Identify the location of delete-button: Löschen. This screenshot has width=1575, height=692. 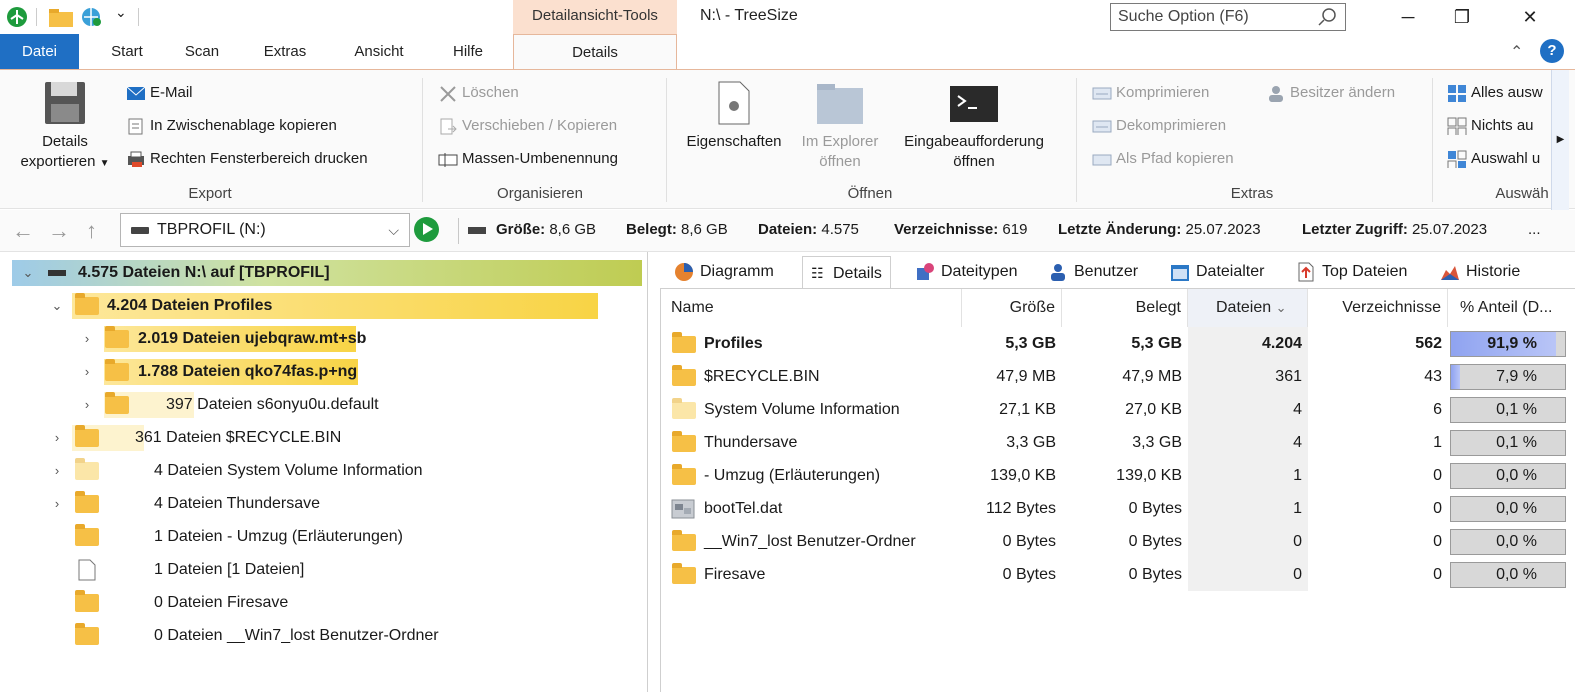
(478, 93).